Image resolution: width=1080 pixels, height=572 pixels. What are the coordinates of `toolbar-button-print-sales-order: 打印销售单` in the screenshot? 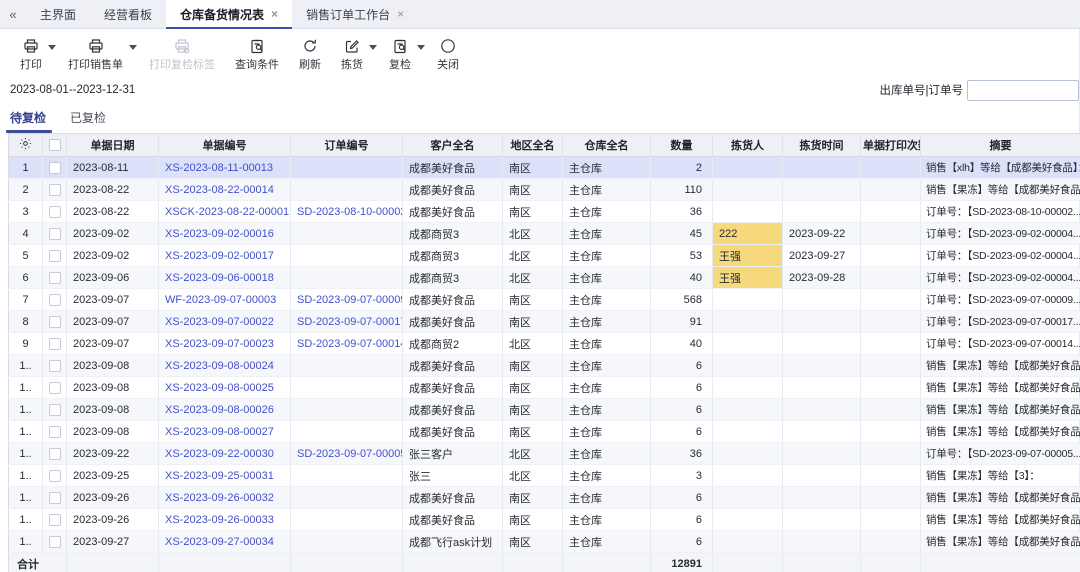 It's located at (95, 54).